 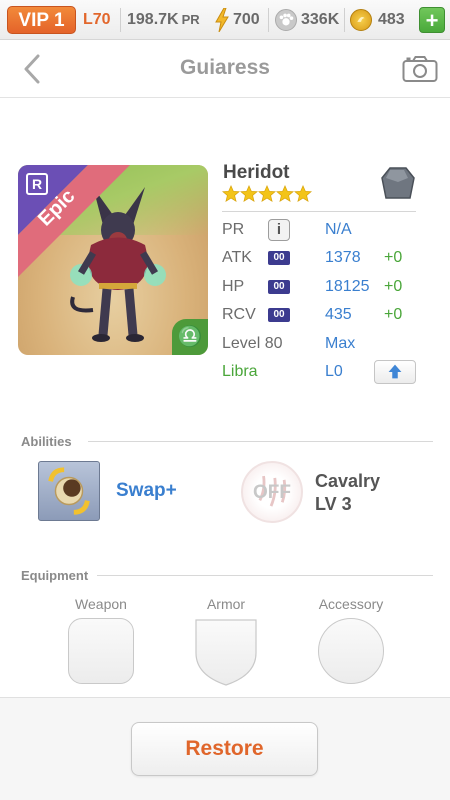 I want to click on stat-value: L0, so click(x=334, y=371).